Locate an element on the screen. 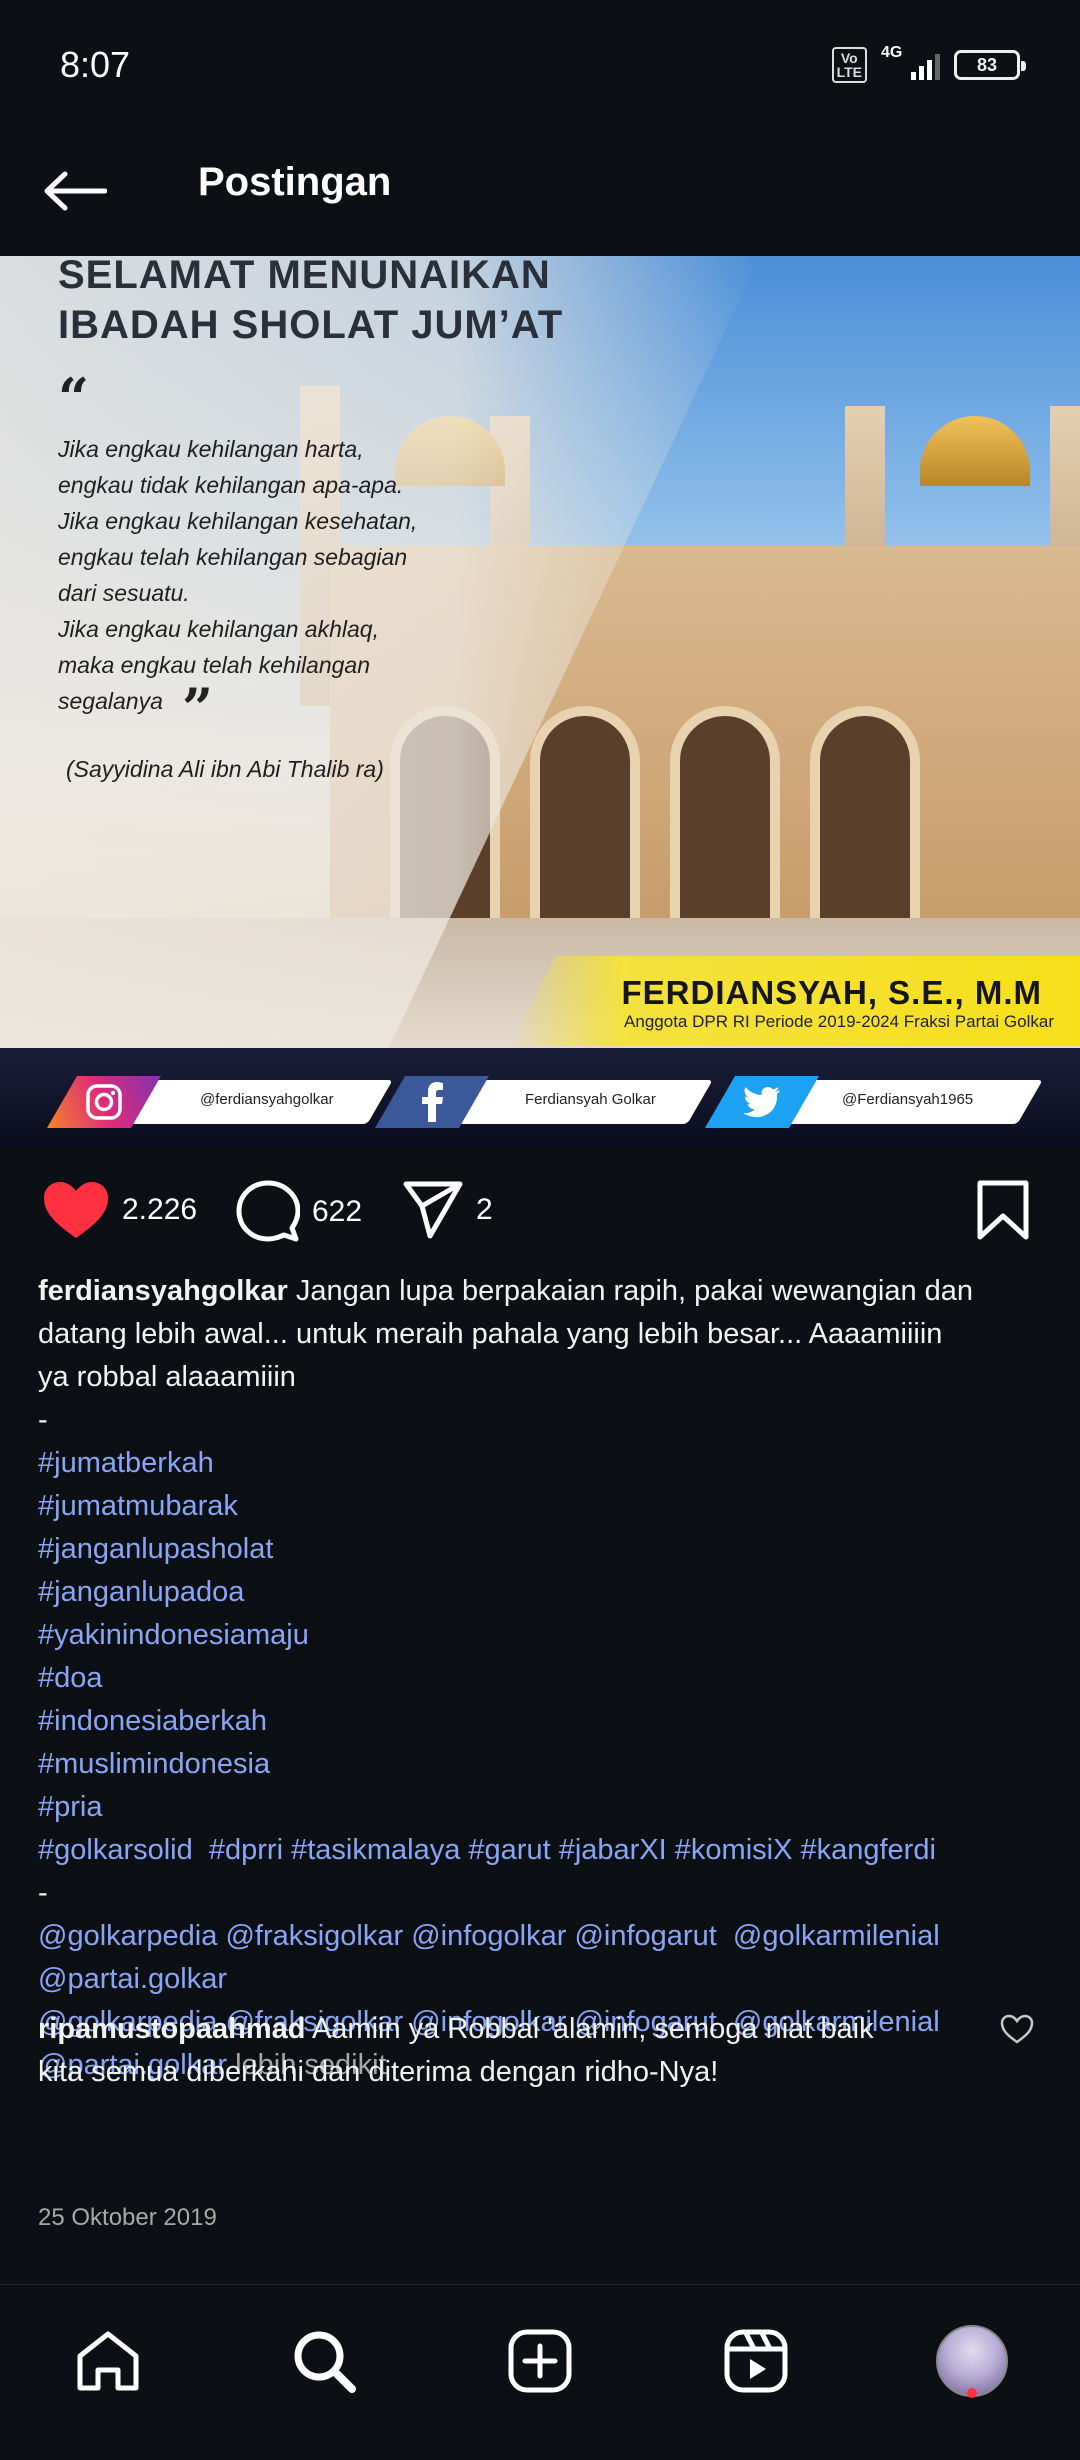 Image resolution: width=1080 pixels, height=2460 pixels. save-button is located at coordinates (1003, 1210).